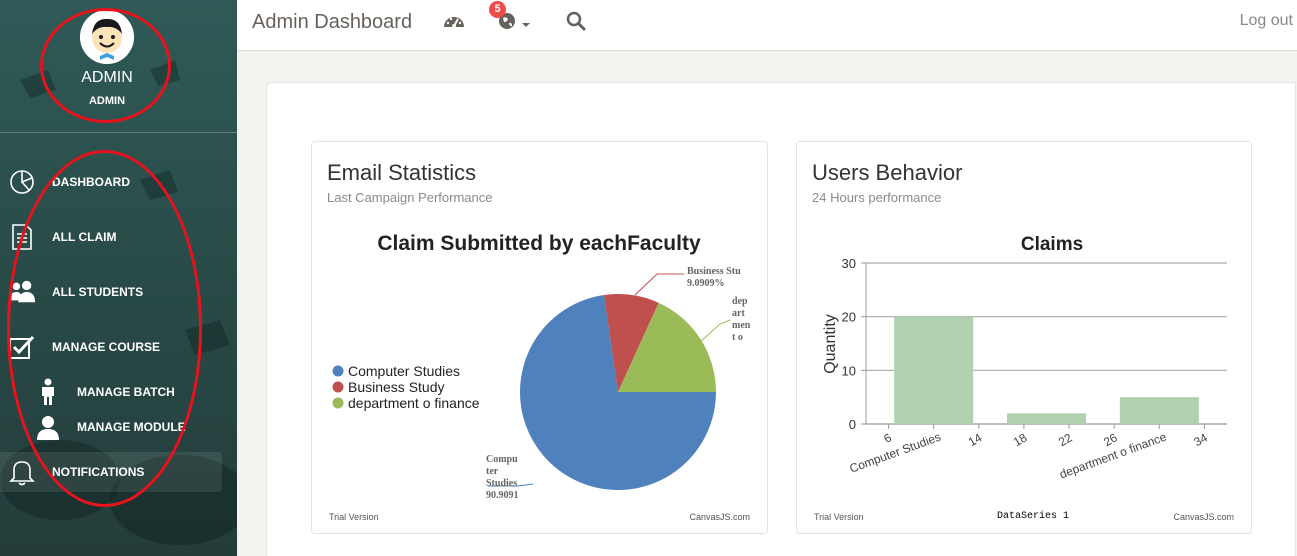 This screenshot has width=1297, height=556. Describe the element at coordinates (22, 237) in the screenshot. I see `document-icon` at that location.